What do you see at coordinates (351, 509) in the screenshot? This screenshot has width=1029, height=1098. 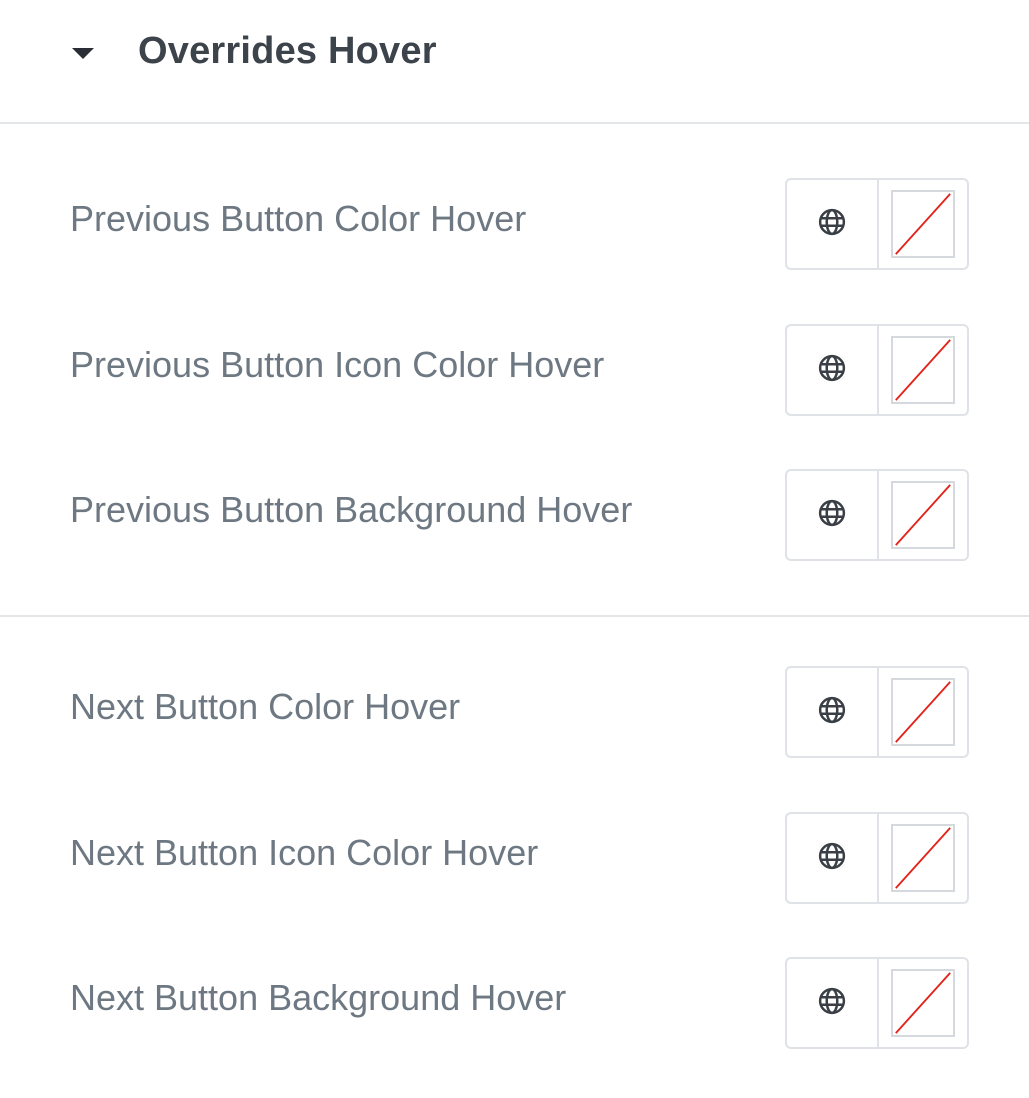 I see `control-label: Previous Button Background Hover` at bounding box center [351, 509].